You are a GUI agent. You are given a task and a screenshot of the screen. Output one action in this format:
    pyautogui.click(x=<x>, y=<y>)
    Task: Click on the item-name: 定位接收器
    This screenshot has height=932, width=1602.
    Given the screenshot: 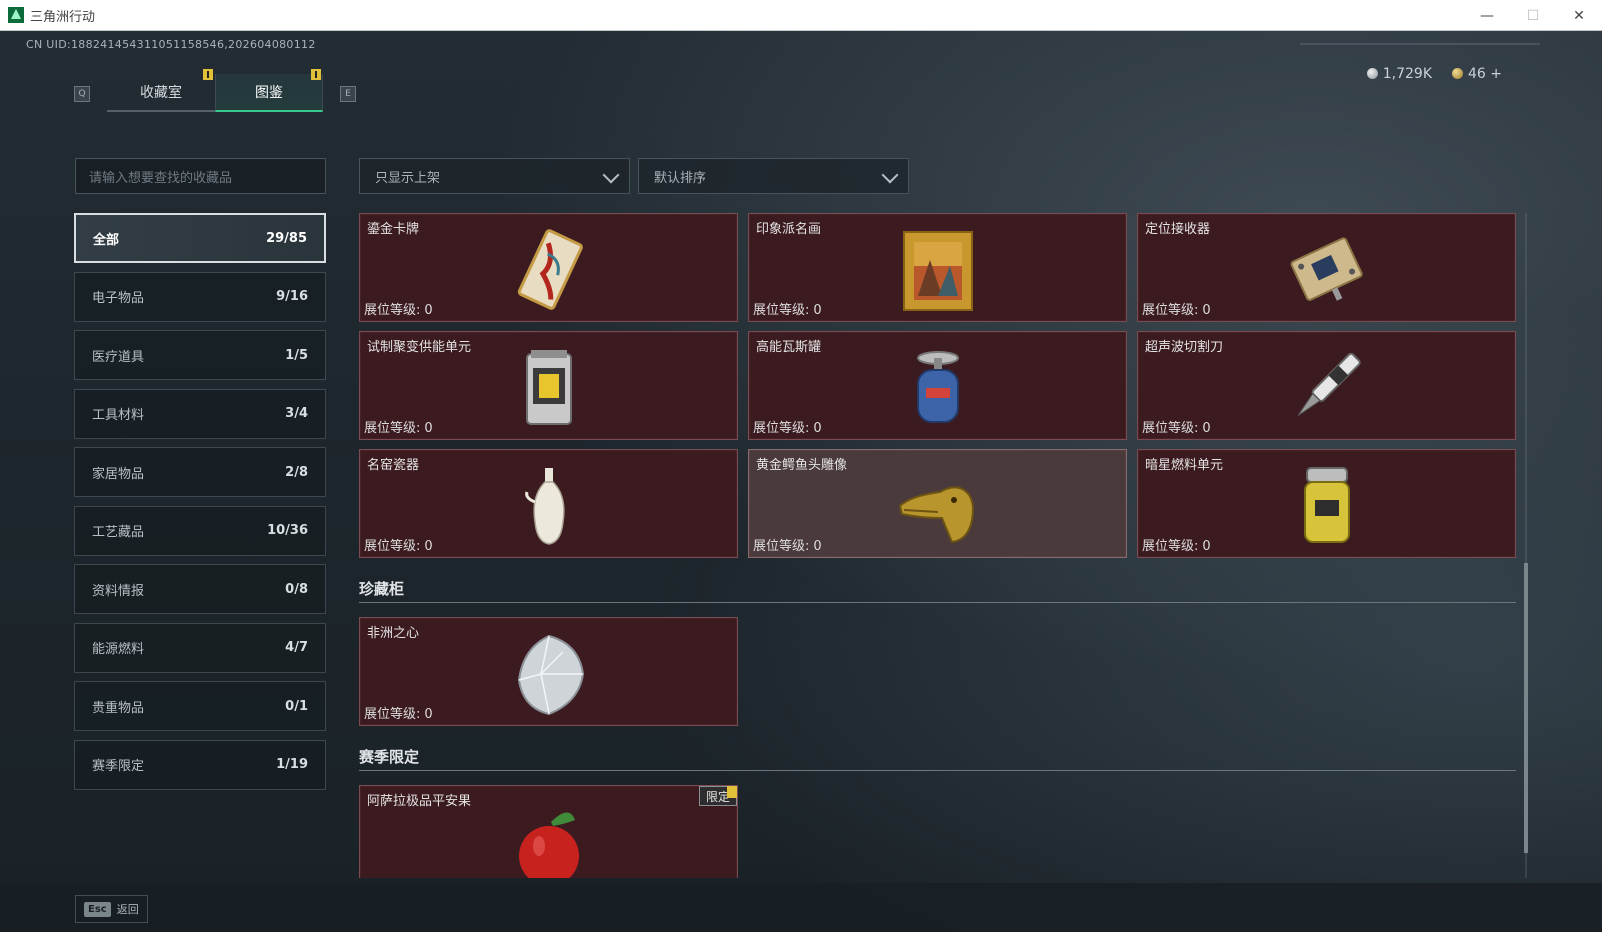 What is the action you would take?
    pyautogui.click(x=1178, y=229)
    